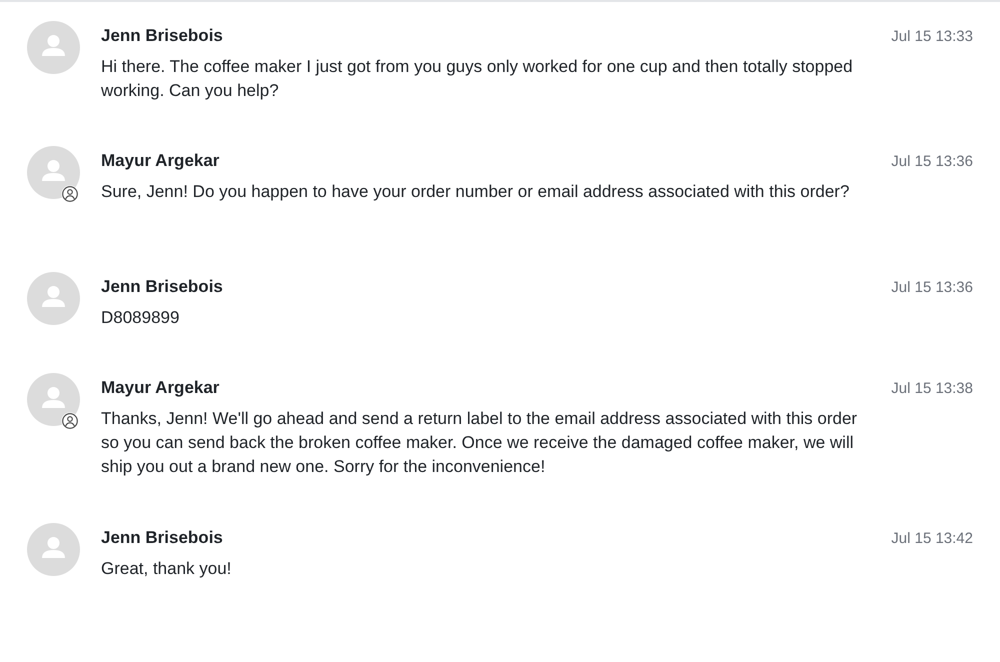 The height and width of the screenshot is (662, 1000). Describe the element at coordinates (475, 192) in the screenshot. I see `message-text: Sure, Jenn! Do you happen to have your order number or email address associated with this order?` at that location.